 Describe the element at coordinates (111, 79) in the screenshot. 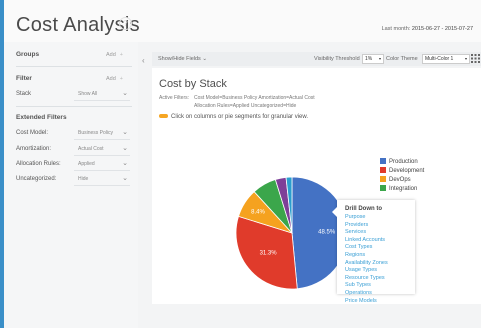

I see `filter-add-label: Add` at that location.